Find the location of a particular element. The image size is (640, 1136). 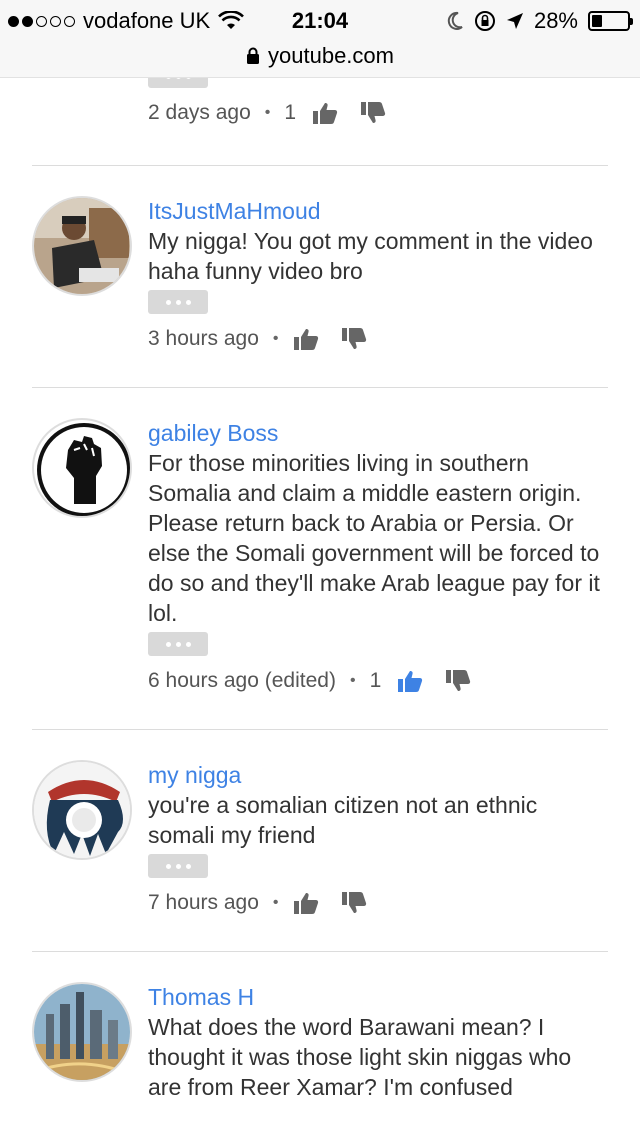

address-bar: youtube.com is located at coordinates (320, 56).